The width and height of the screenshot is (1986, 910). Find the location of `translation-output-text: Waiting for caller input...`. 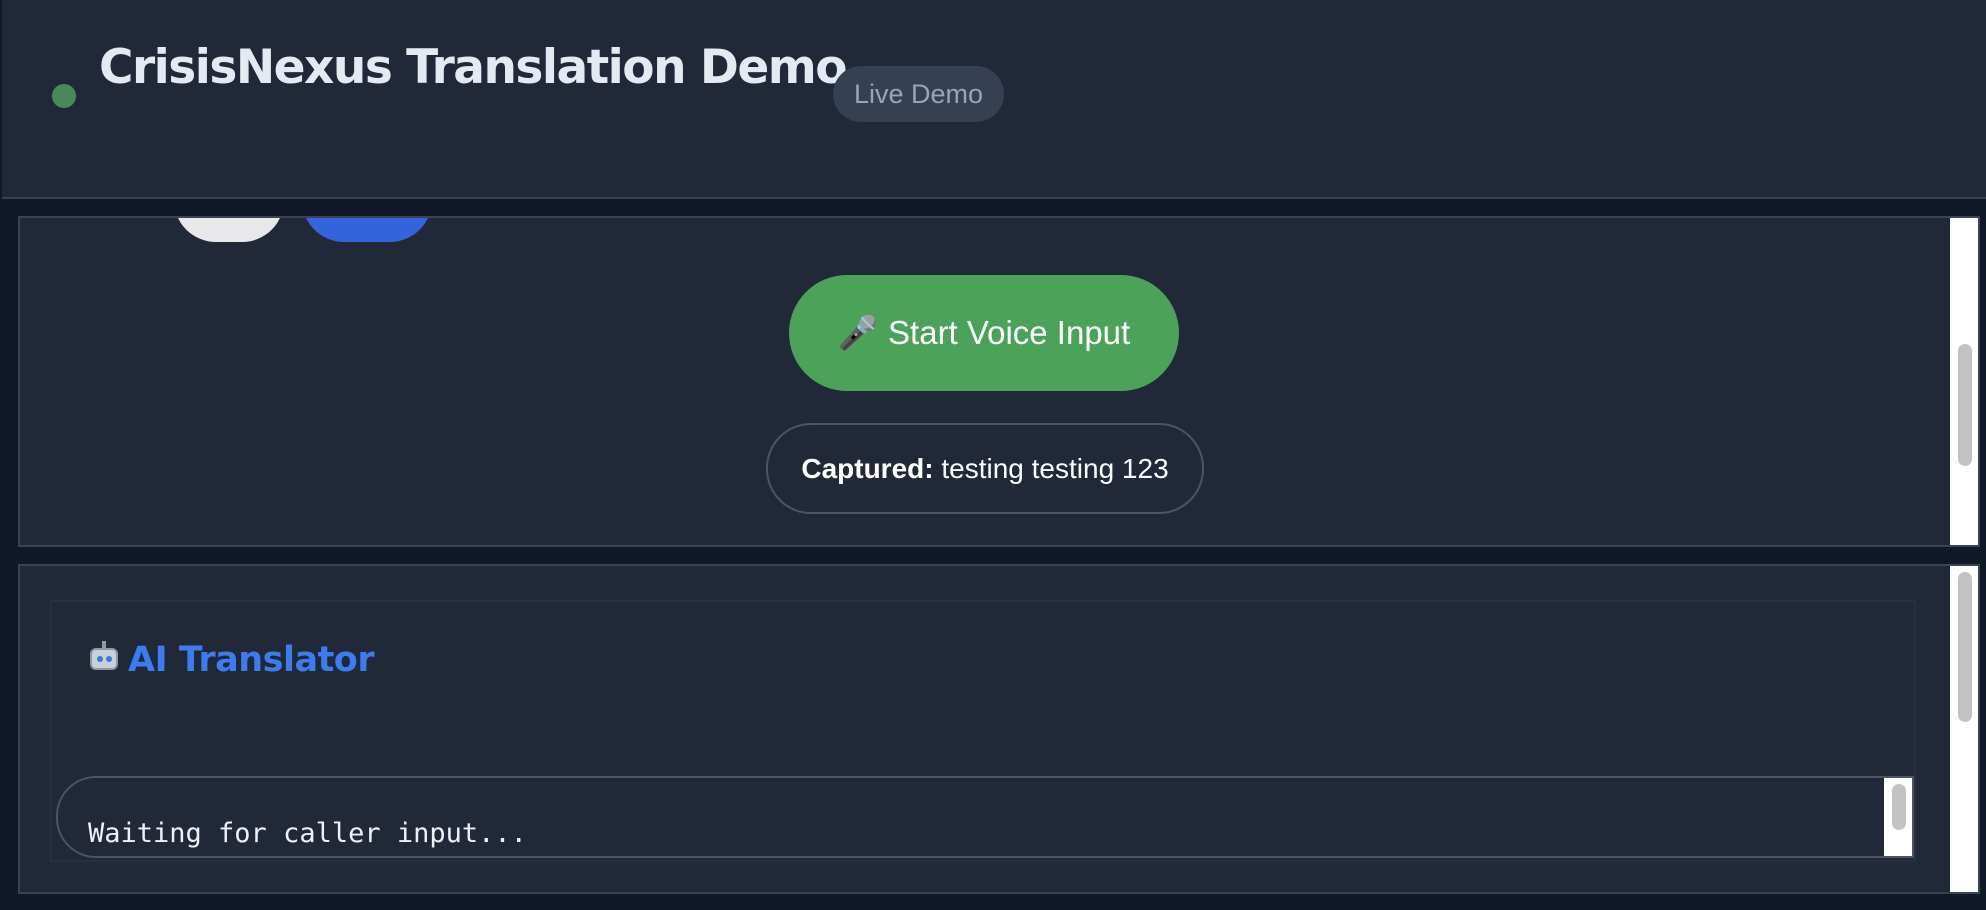

translation-output-text: Waiting for caller input... is located at coordinates (307, 833).